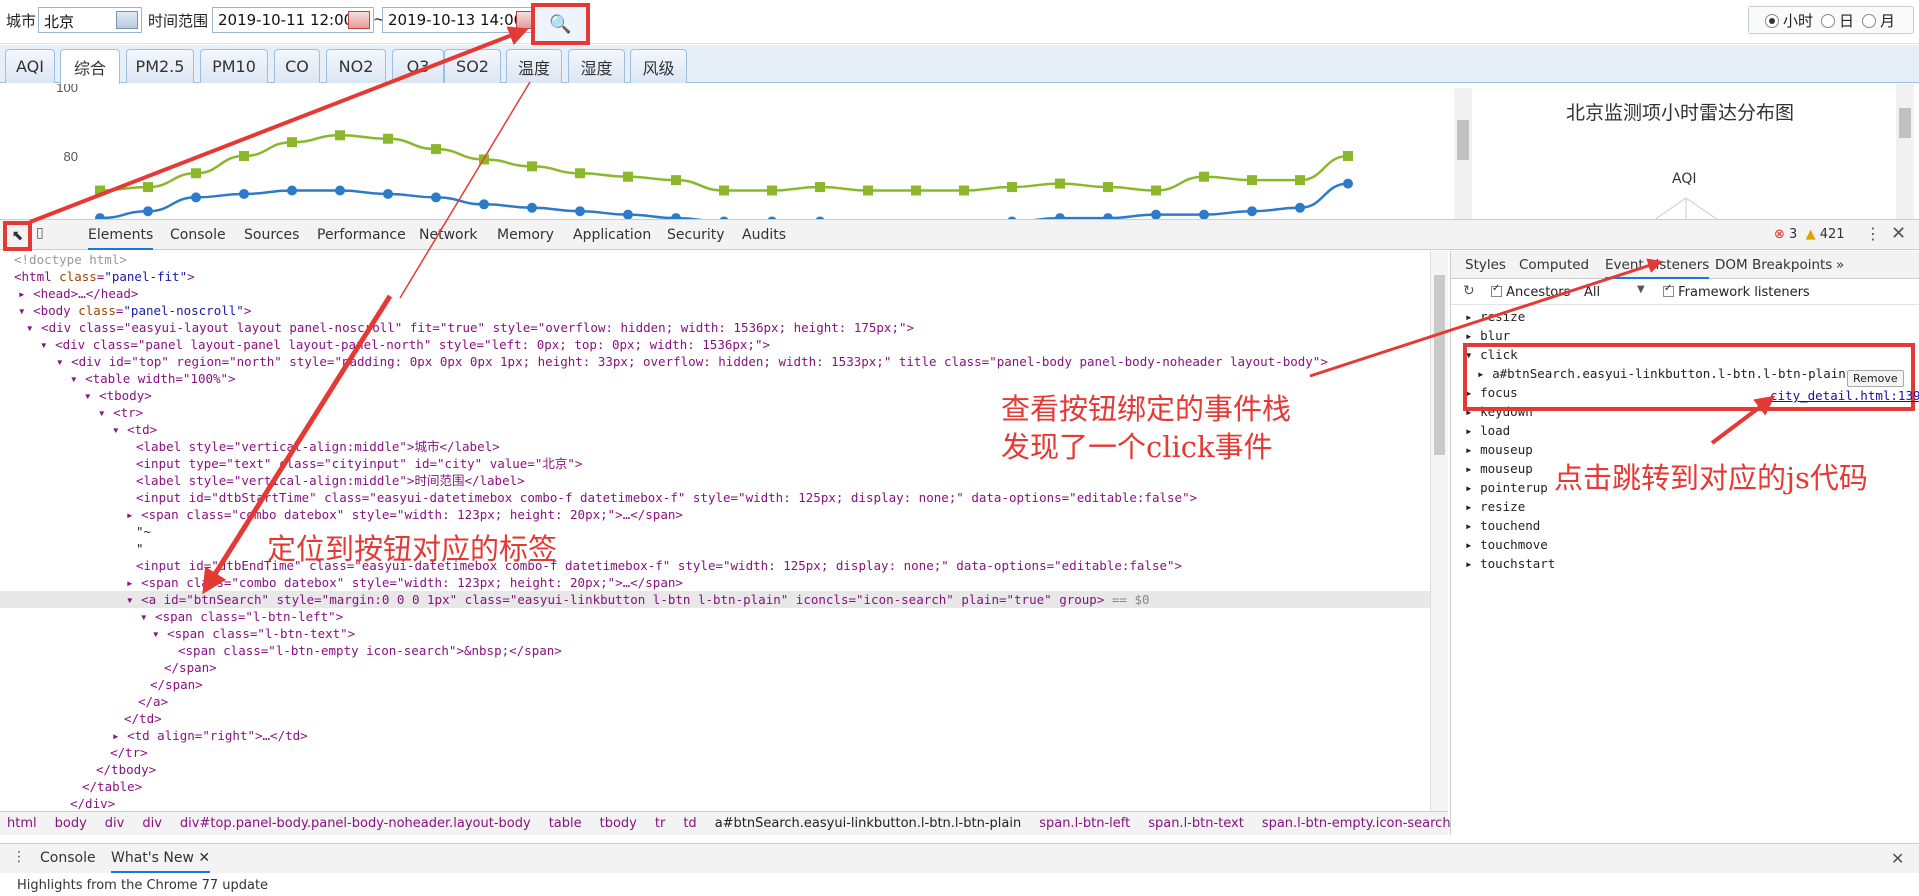 The height and width of the screenshot is (896, 1919). I want to click on radio-day: 日, so click(1837, 20).